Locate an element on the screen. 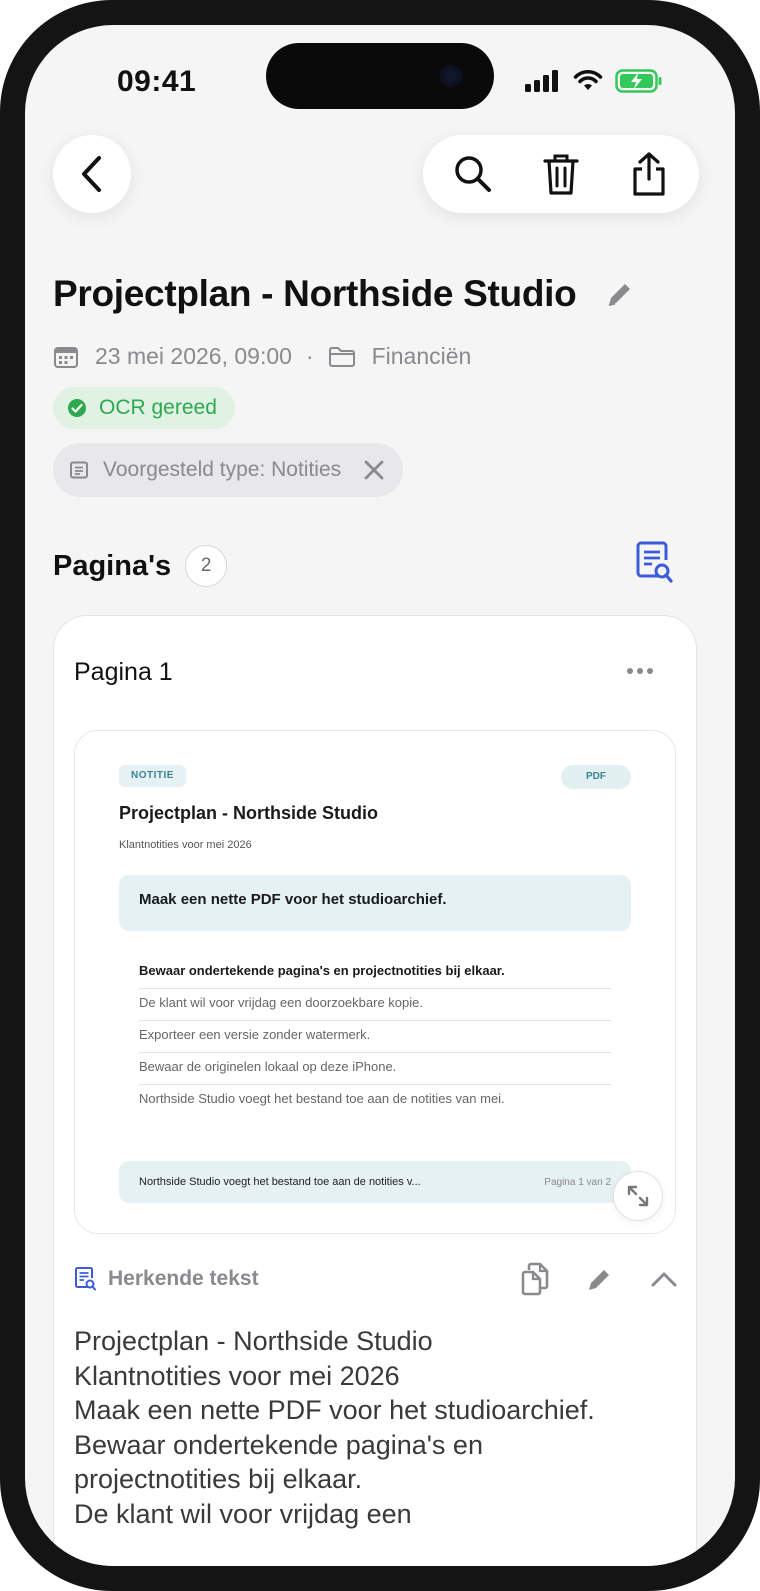 Image resolution: width=760 pixels, height=1591 pixels. recognized-text-header: Herkende tekst is located at coordinates (376, 1279).